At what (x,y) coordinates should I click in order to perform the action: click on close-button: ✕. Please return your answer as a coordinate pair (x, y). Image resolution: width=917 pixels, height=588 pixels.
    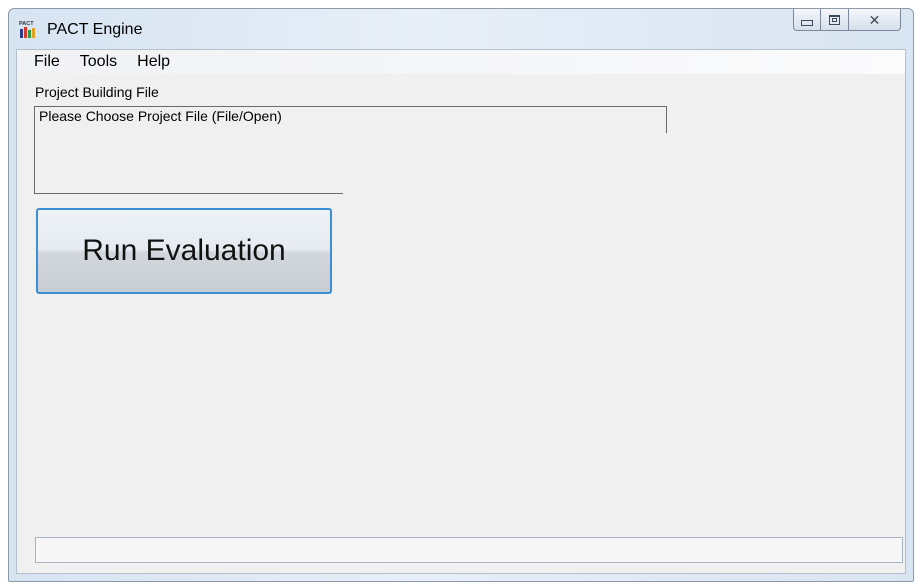
    Looking at the image, I should click on (875, 20).